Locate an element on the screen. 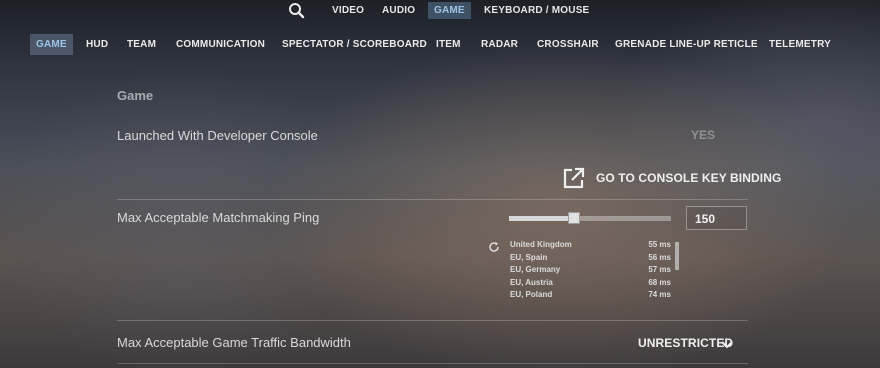 The image size is (880, 368). tab-game: GAME is located at coordinates (51, 44).